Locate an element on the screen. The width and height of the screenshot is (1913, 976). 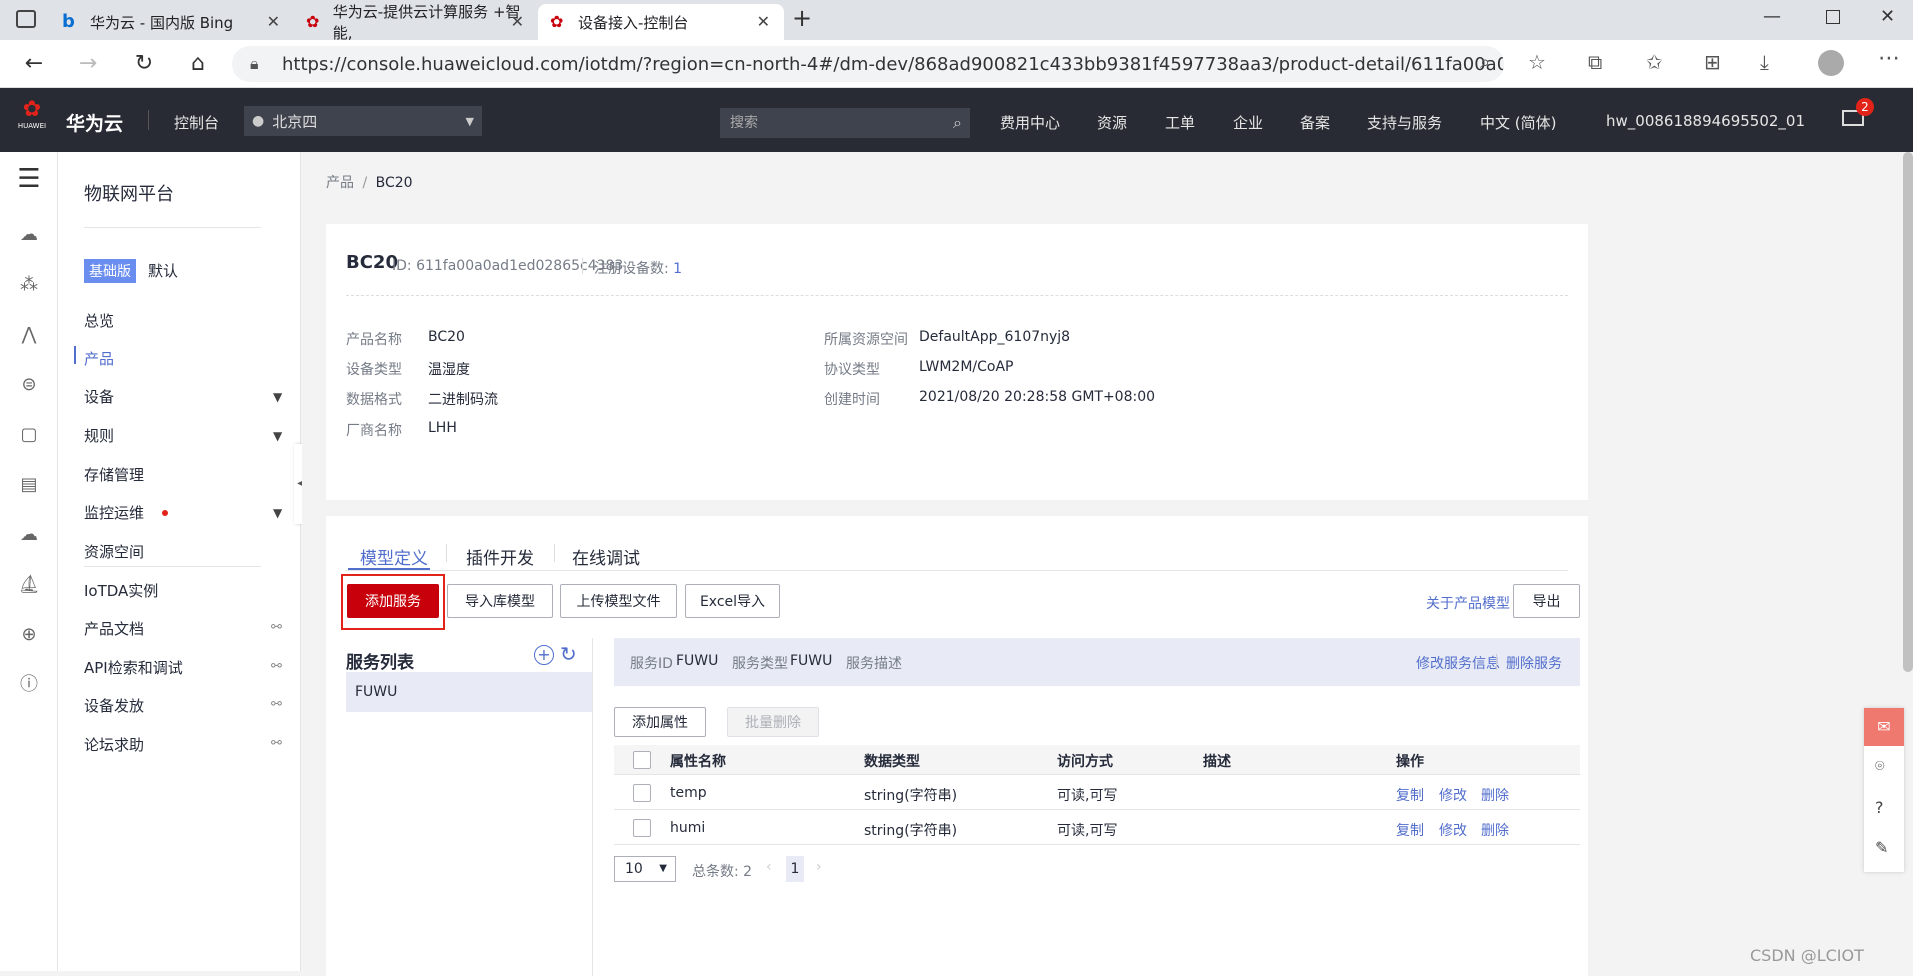
support-icon: ⌾ is located at coordinates (1880, 766).